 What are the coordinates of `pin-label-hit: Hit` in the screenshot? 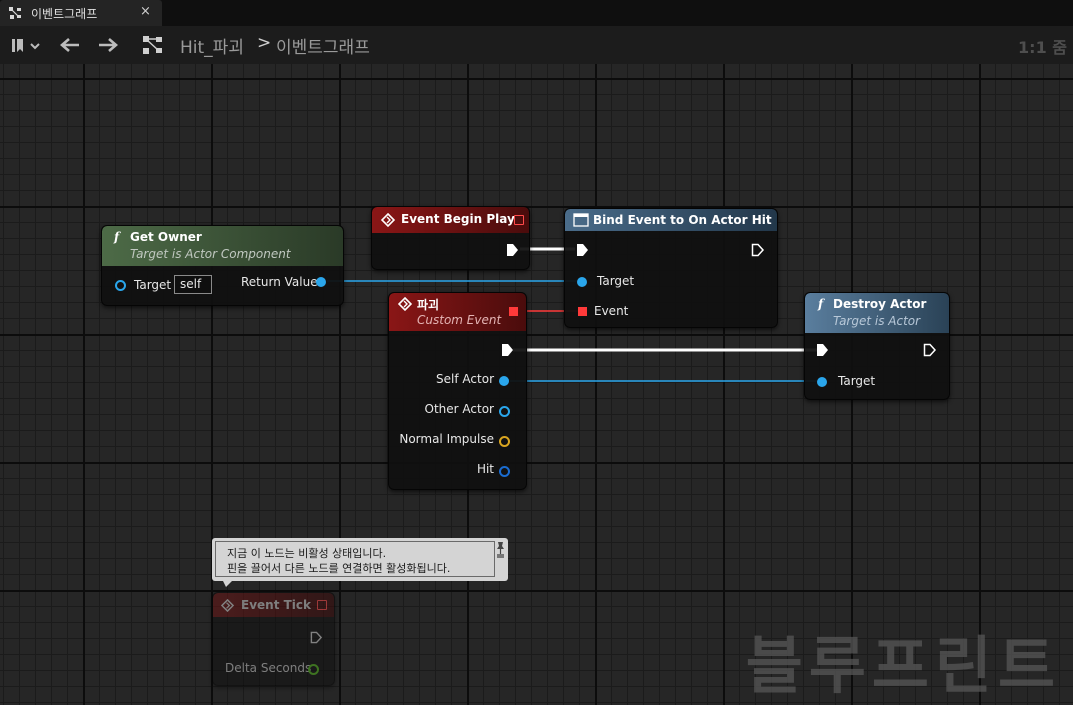 It's located at (485, 469).